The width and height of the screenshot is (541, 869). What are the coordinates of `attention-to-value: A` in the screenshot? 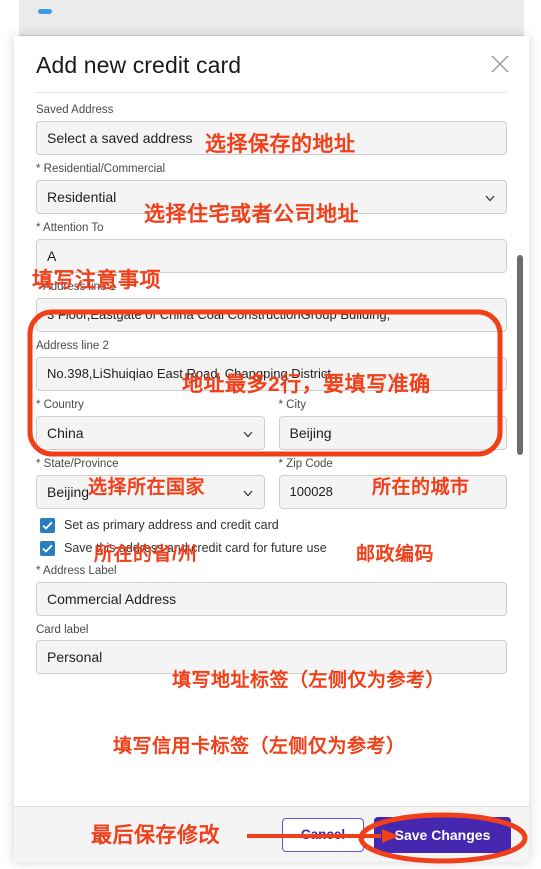 It's located at (52, 255).